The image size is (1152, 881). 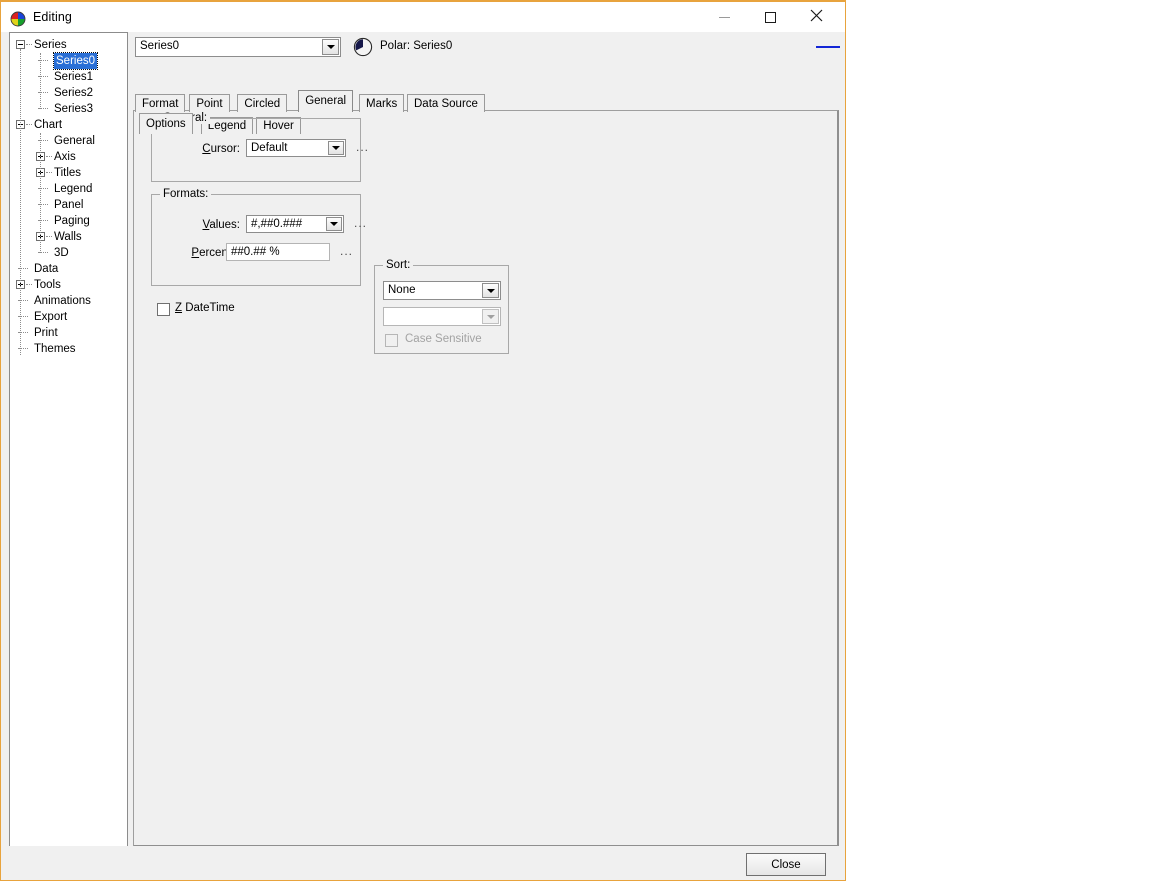 What do you see at coordinates (786, 864) in the screenshot?
I see `close-button: Close` at bounding box center [786, 864].